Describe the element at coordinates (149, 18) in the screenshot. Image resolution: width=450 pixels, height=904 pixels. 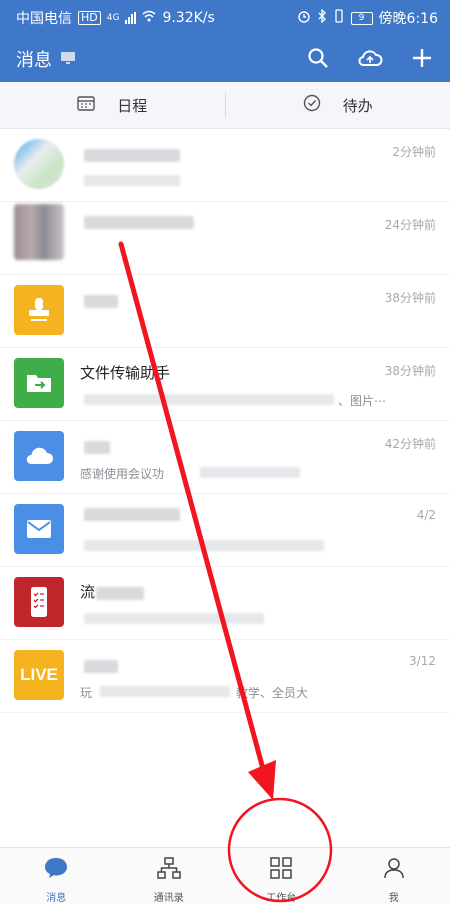
I see `wifi-icon` at that location.